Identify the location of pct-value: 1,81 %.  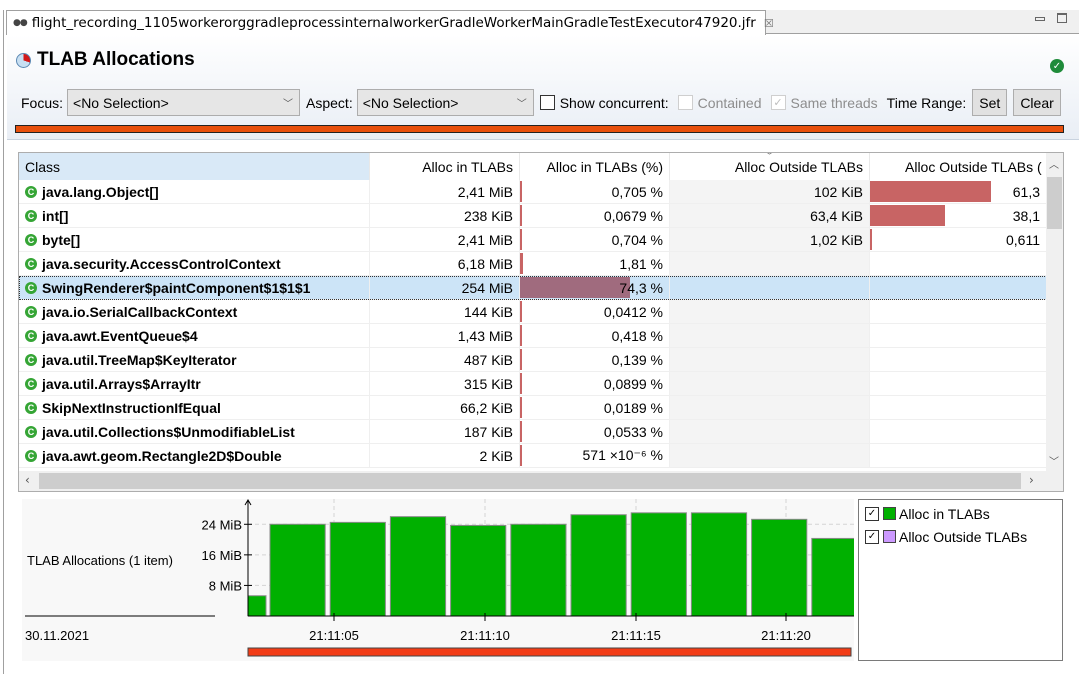
(641, 263).